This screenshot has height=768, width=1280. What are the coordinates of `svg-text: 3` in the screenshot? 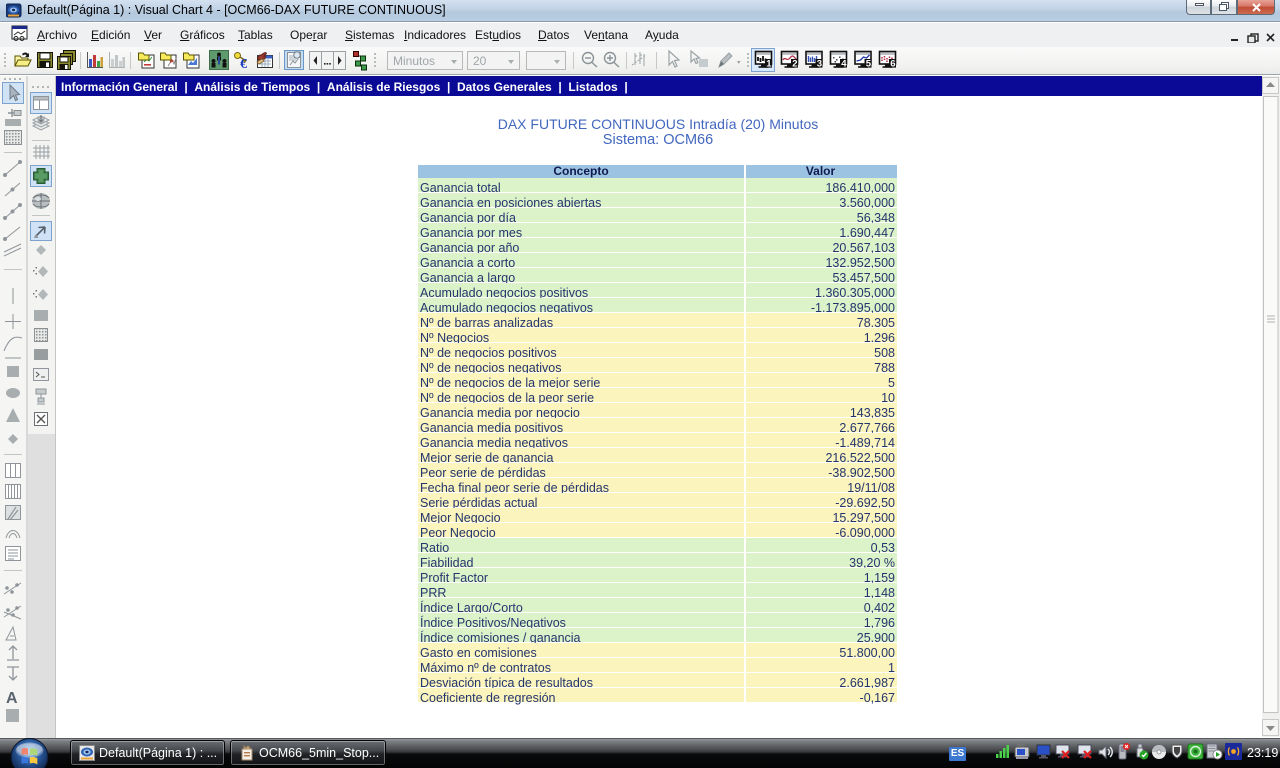 It's located at (819, 64).